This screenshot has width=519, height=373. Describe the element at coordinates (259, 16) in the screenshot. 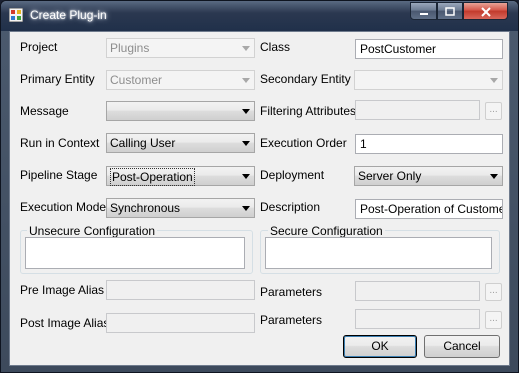

I see `title-bar: Create Plug-in` at that location.